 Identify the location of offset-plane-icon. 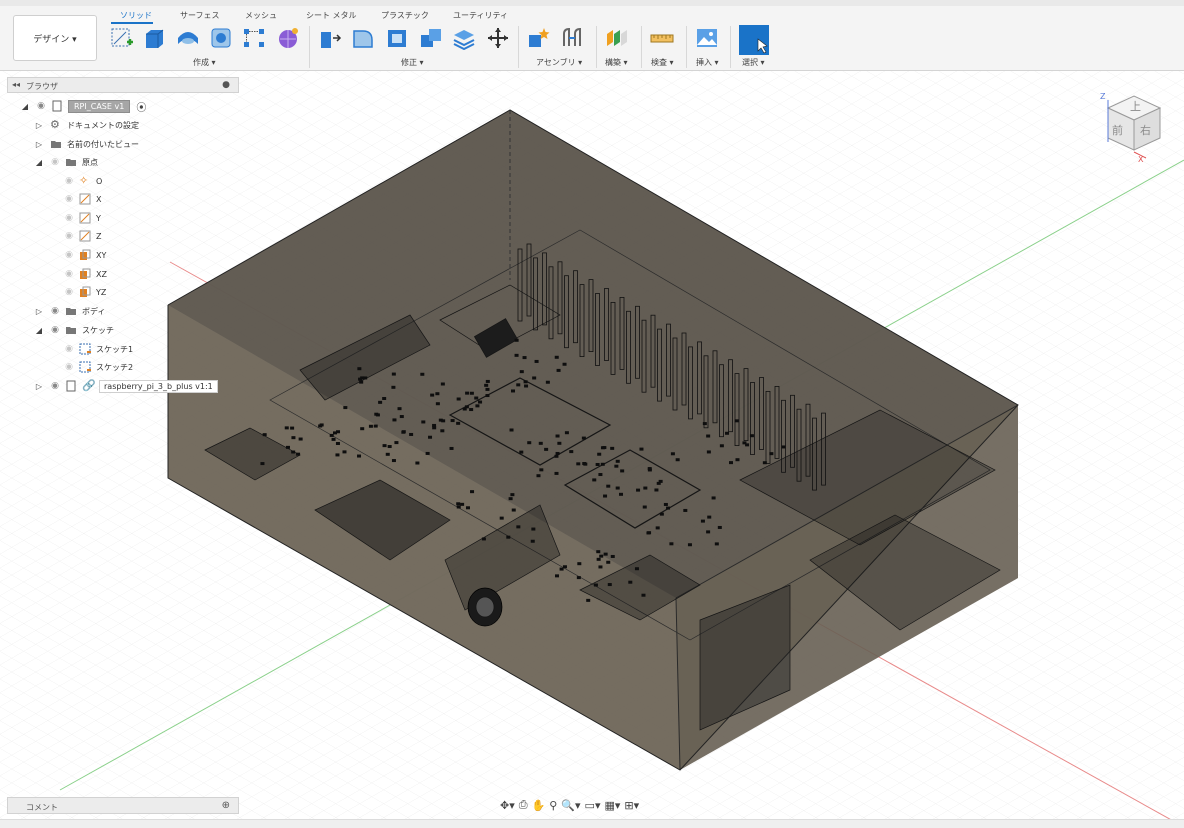
(616, 38).